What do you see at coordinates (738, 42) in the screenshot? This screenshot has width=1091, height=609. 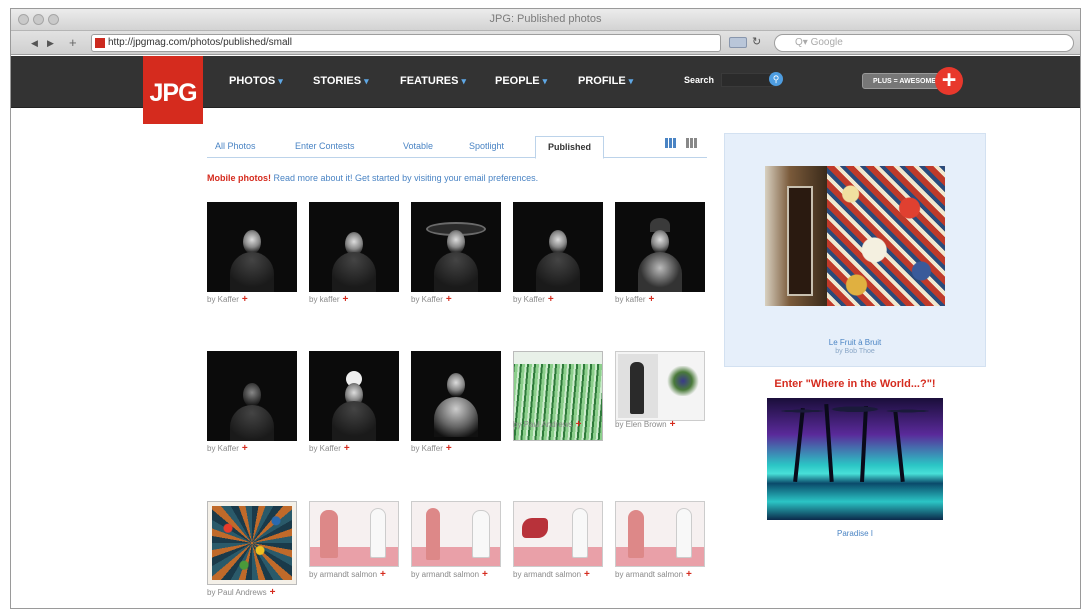 I see `rss-icon` at bounding box center [738, 42].